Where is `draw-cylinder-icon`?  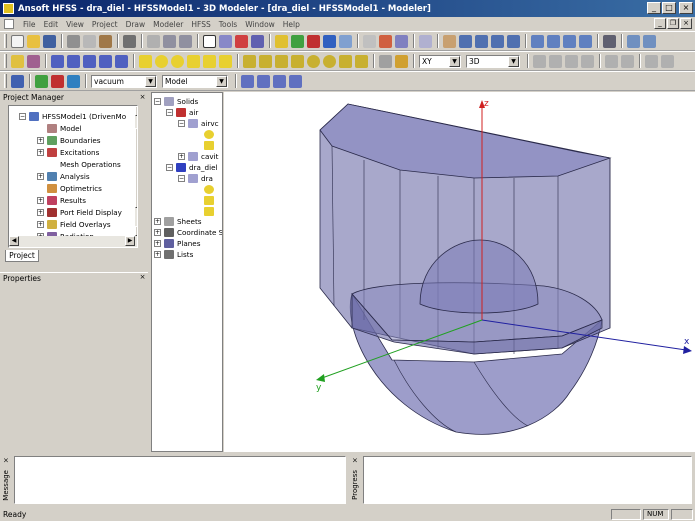 draw-cylinder-icon is located at coordinates (265, 61).